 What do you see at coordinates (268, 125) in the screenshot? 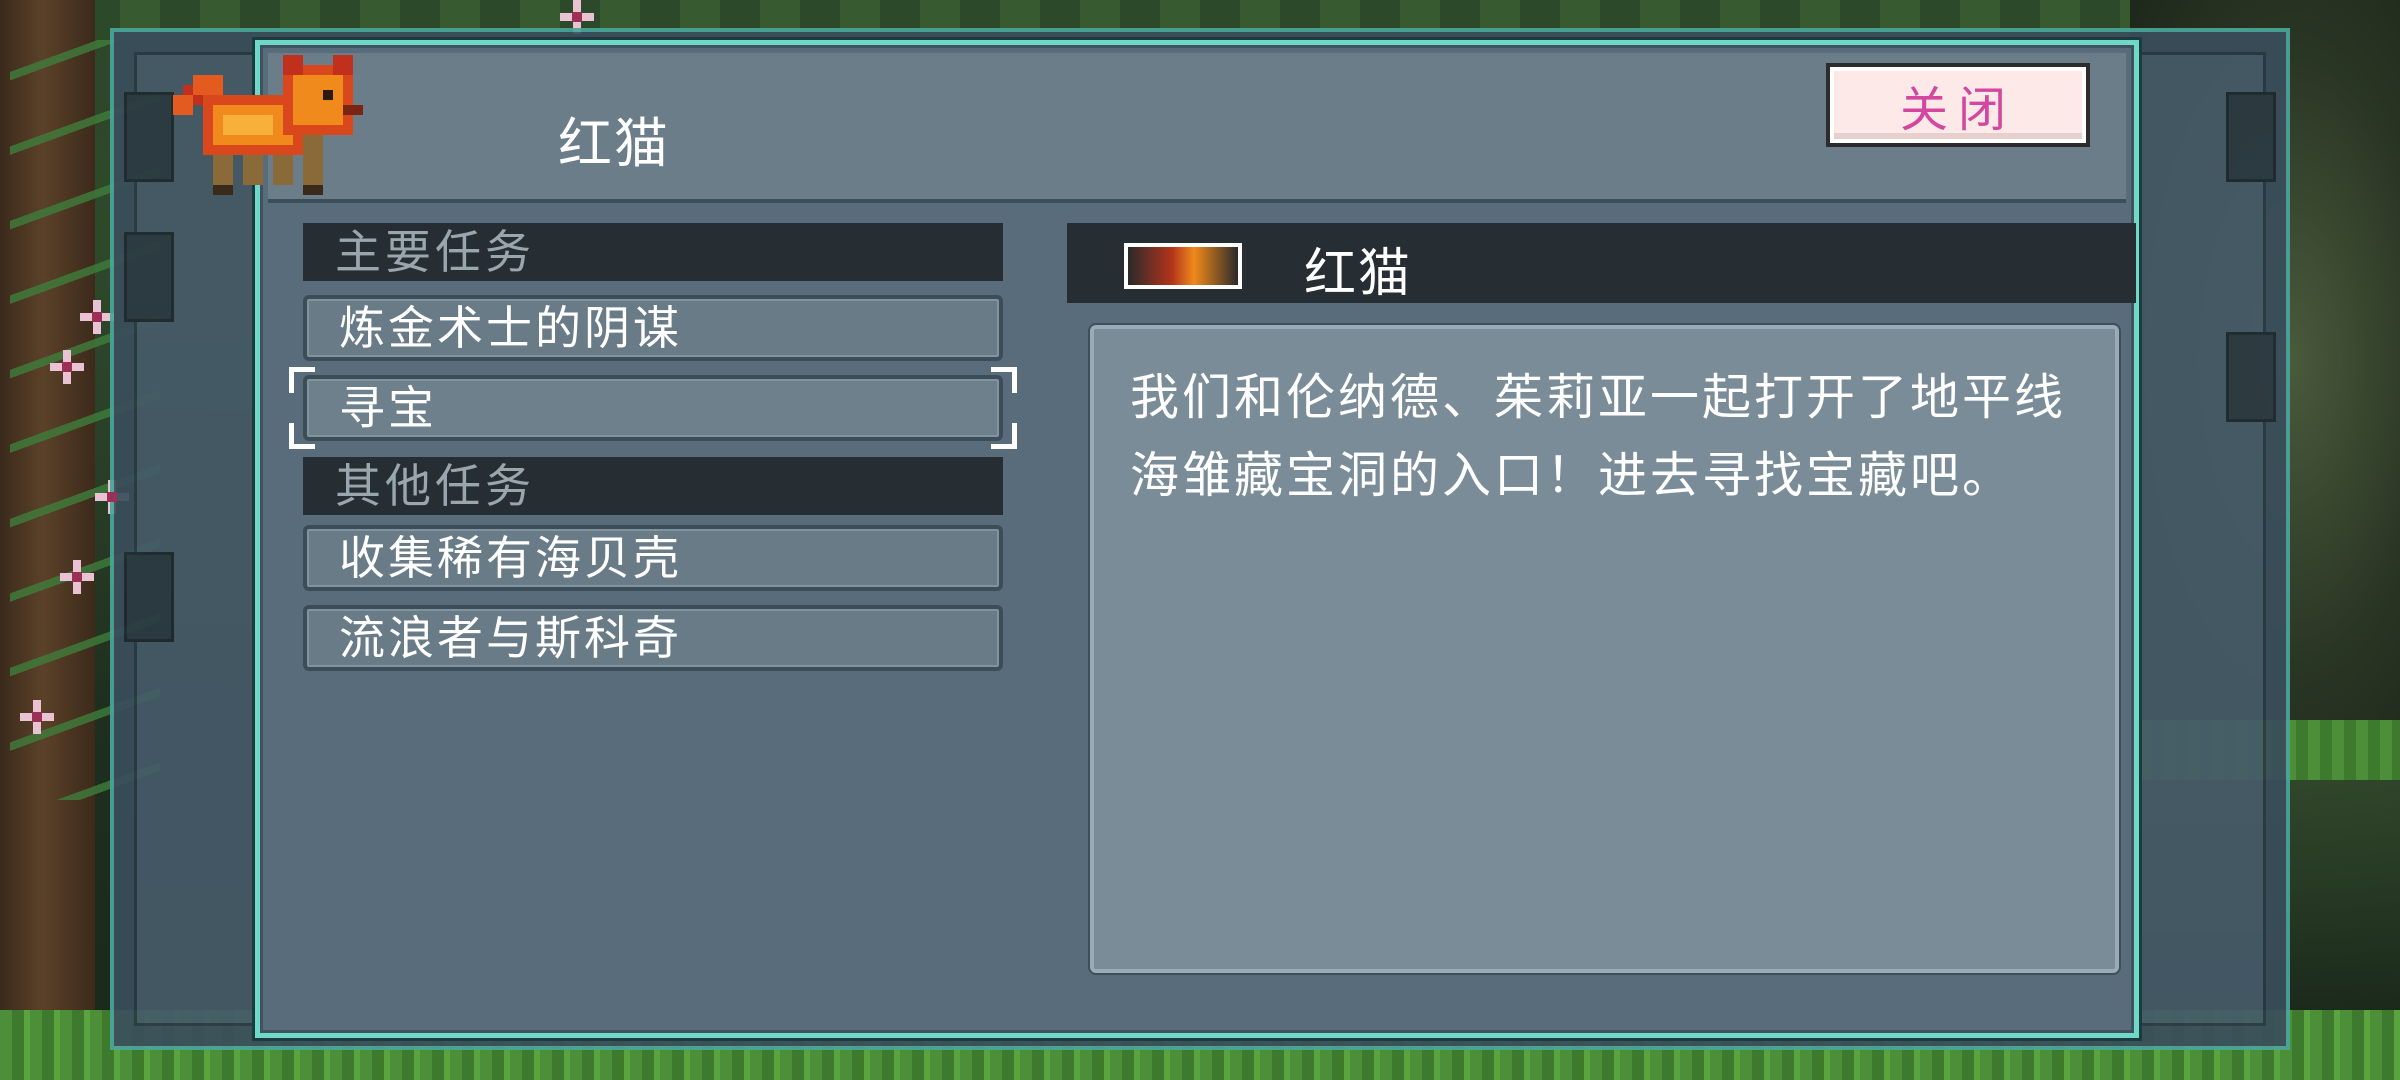
I see `red-cat-sprite-icon` at bounding box center [268, 125].